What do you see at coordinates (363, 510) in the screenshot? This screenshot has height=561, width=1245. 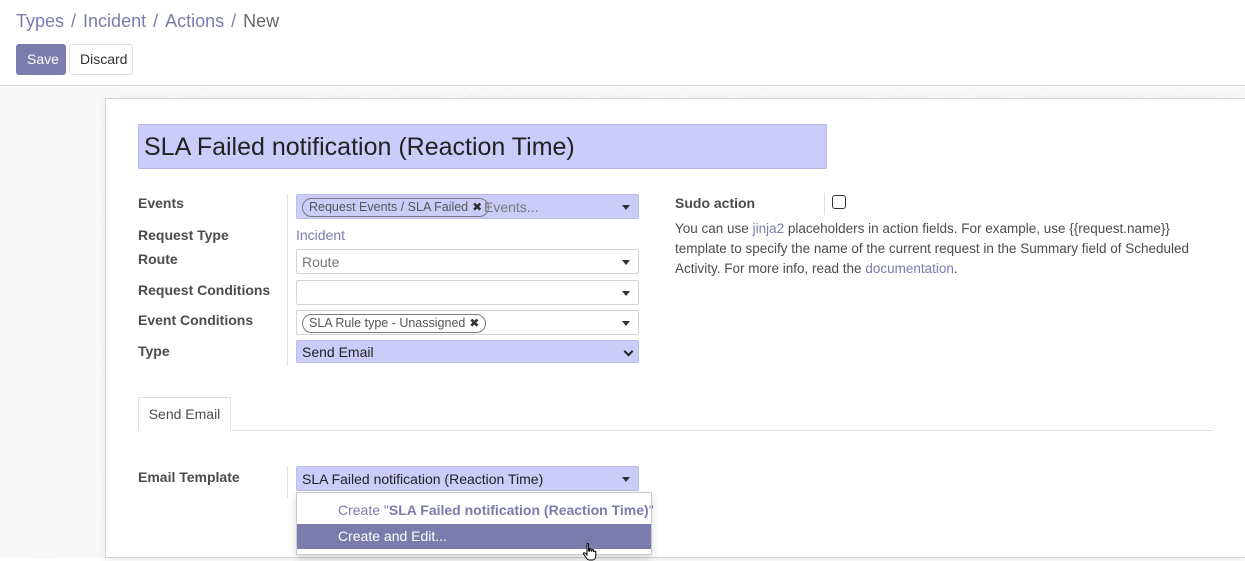 I see `create-option-prefix: Create "` at bounding box center [363, 510].